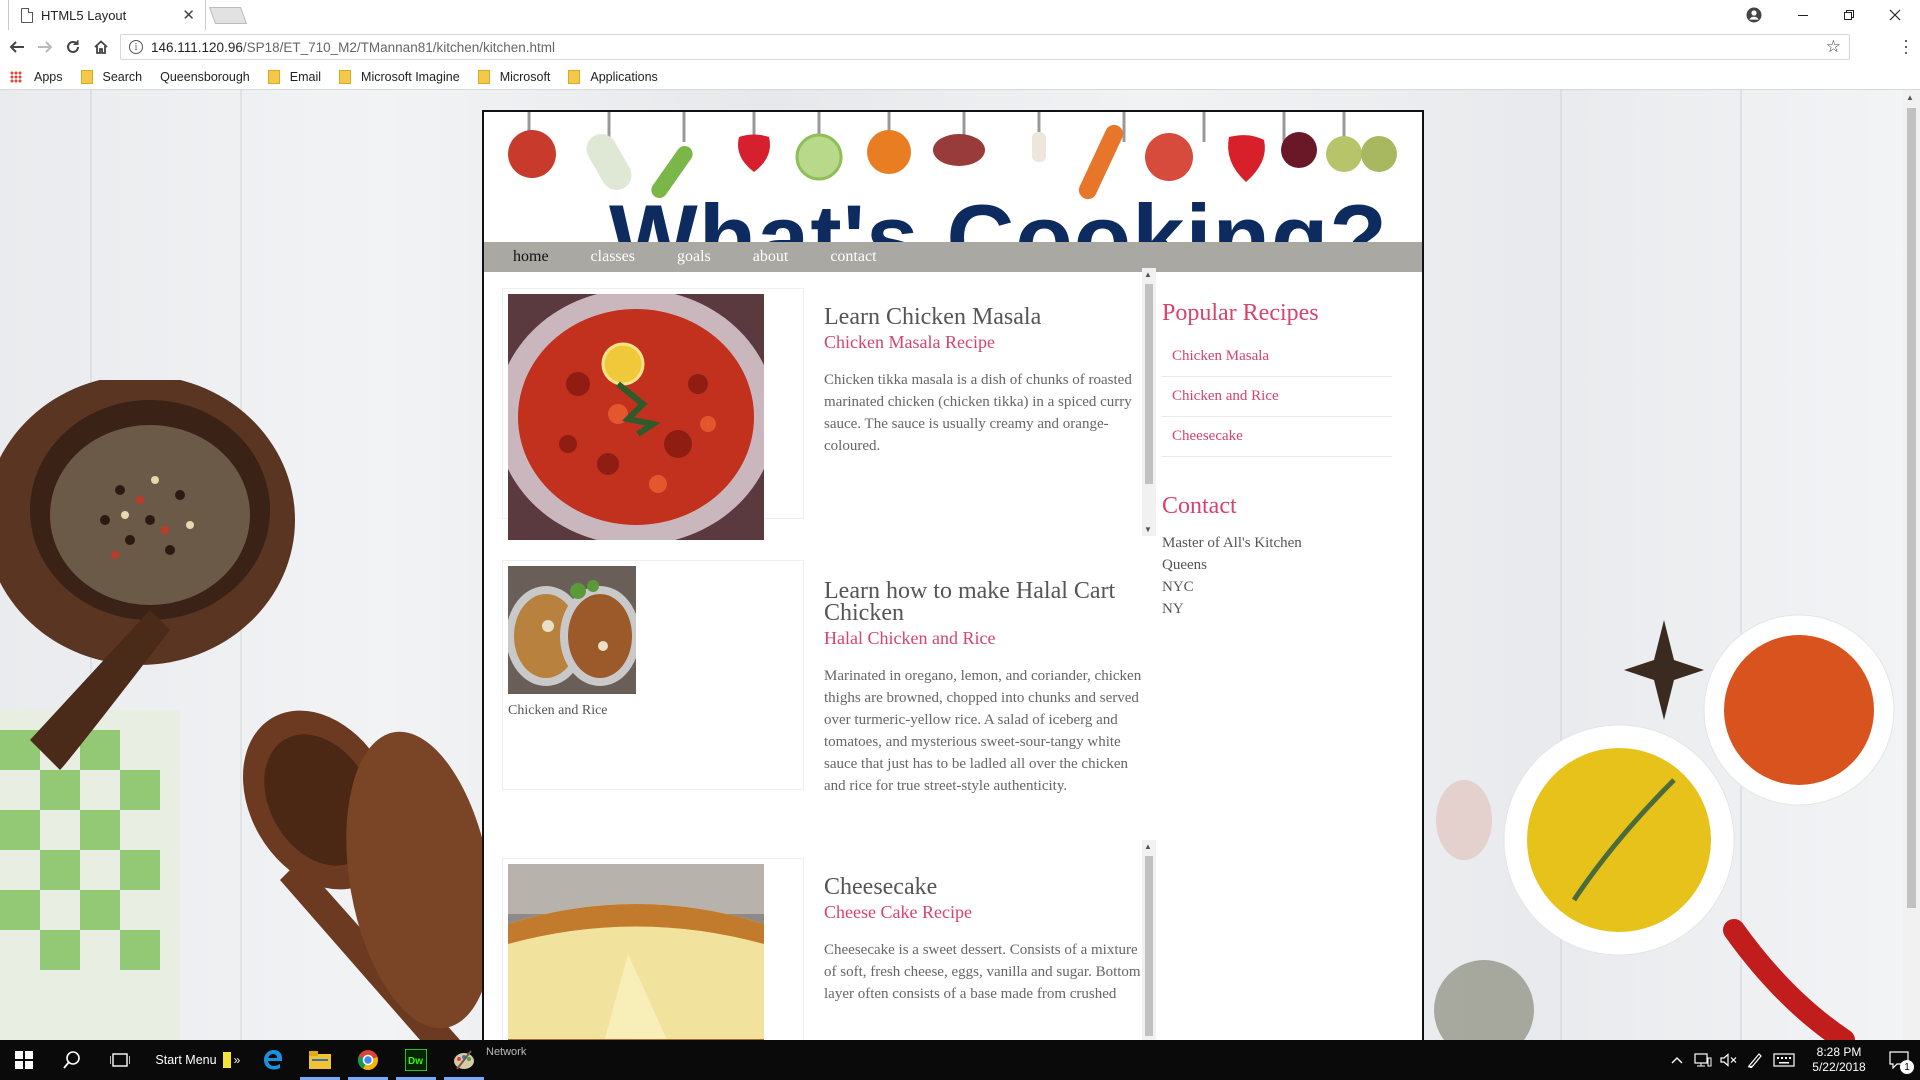 The image size is (1920, 1080). Describe the element at coordinates (73, 47) in the screenshot. I see `reload-icon` at that location.